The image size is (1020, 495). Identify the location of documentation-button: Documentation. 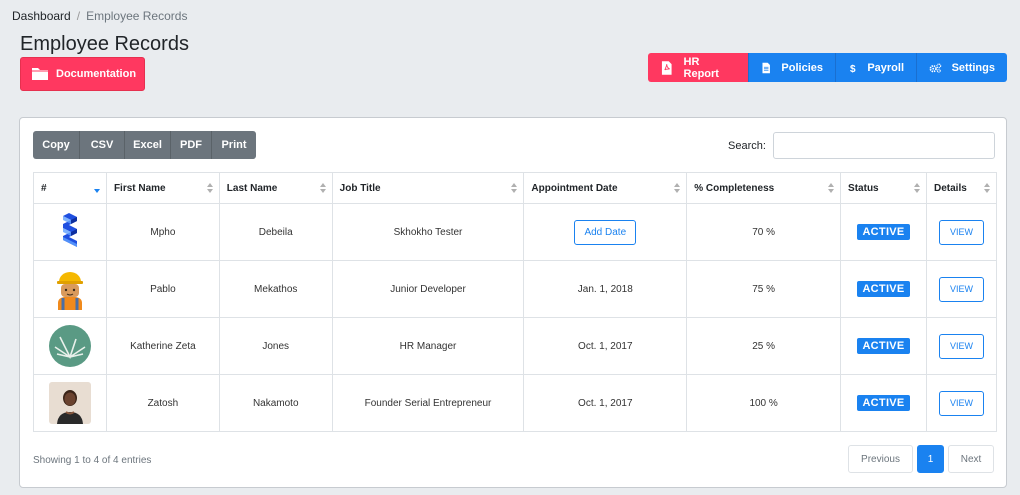
(82, 74).